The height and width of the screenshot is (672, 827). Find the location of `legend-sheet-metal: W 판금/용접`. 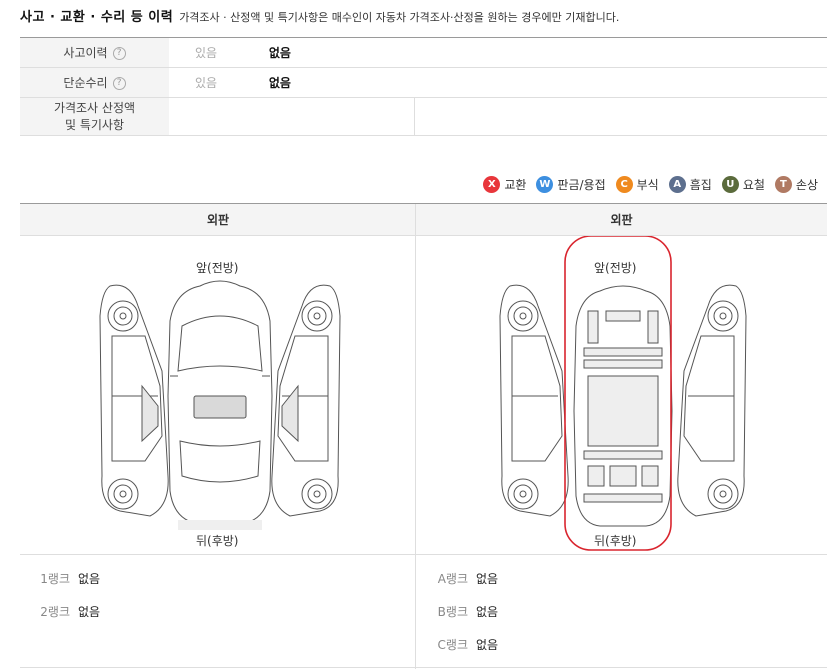

legend-sheet-metal: W 판금/용접 is located at coordinates (571, 184).